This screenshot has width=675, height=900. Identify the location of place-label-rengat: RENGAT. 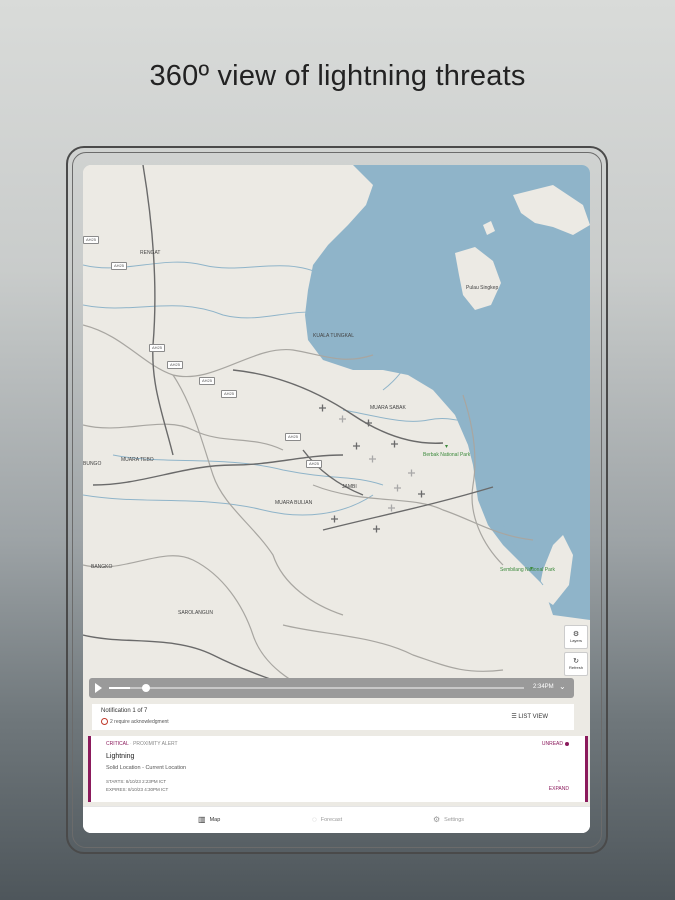
(150, 253).